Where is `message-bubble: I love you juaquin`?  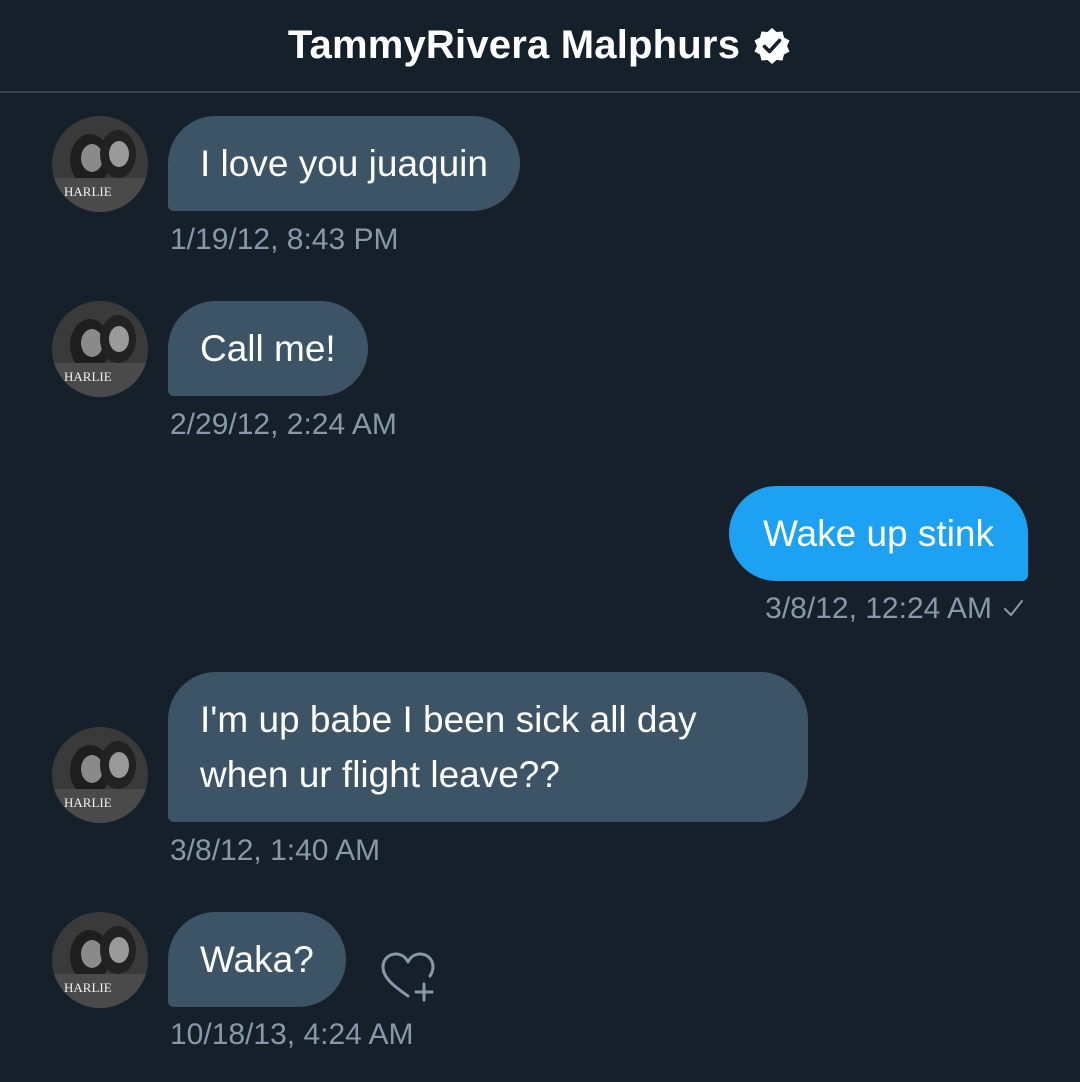
message-bubble: I love you juaquin is located at coordinates (344, 163).